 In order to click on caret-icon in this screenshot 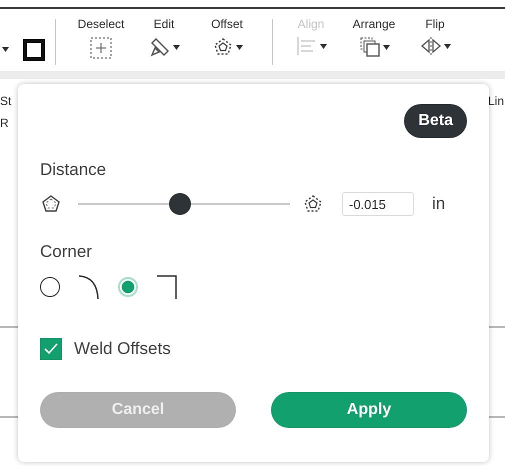, I will do `click(5, 49)`.